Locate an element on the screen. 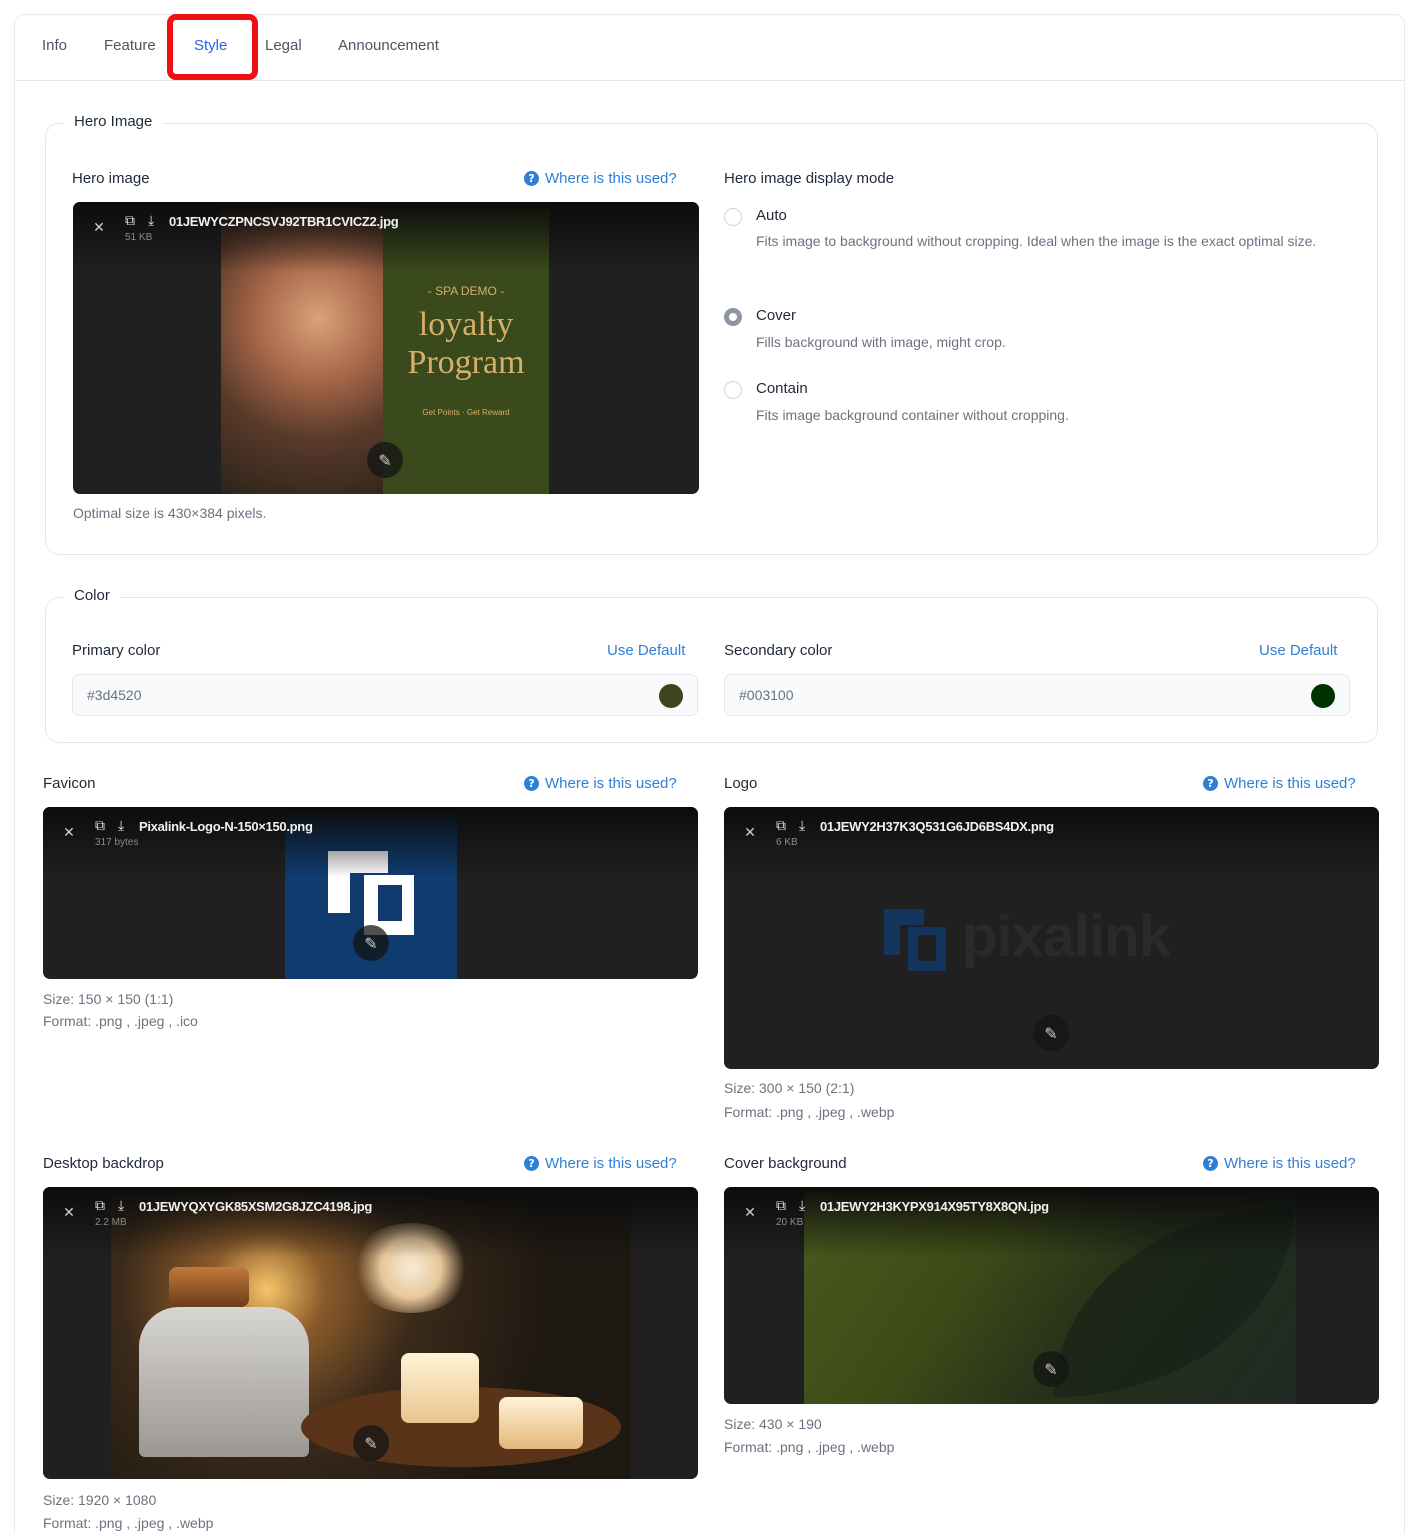 This screenshot has width=1415, height=1534. favicon-where-used-text: Where is this used? is located at coordinates (611, 783).